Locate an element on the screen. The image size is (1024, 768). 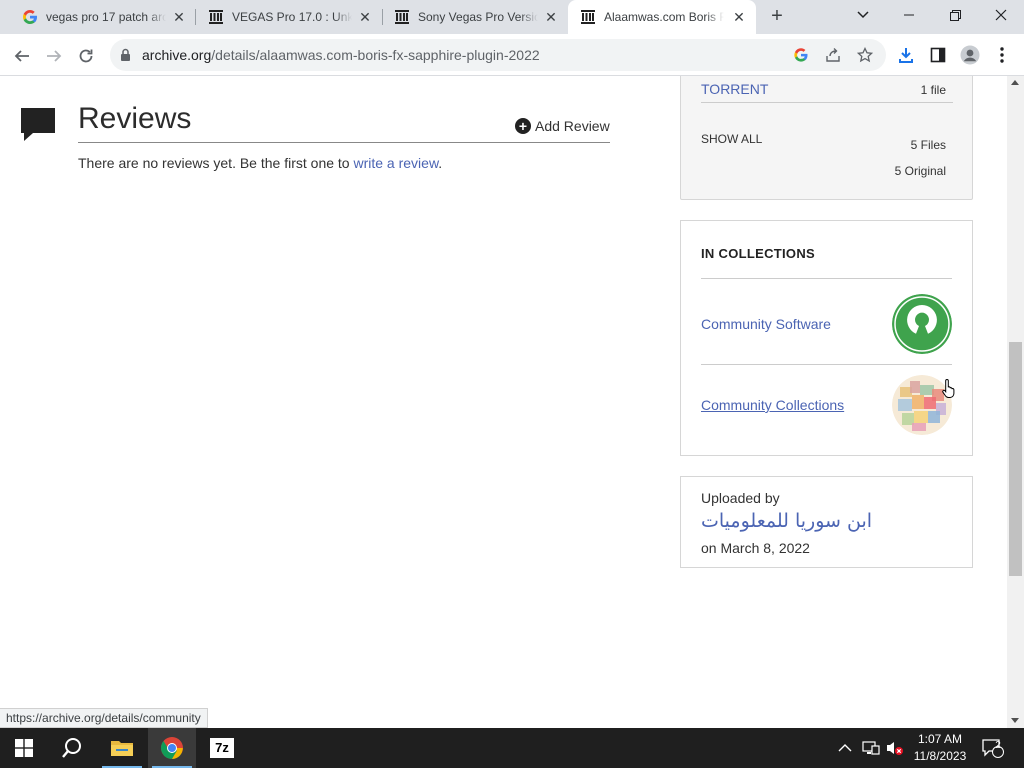
google-icon is located at coordinates (30, 17).